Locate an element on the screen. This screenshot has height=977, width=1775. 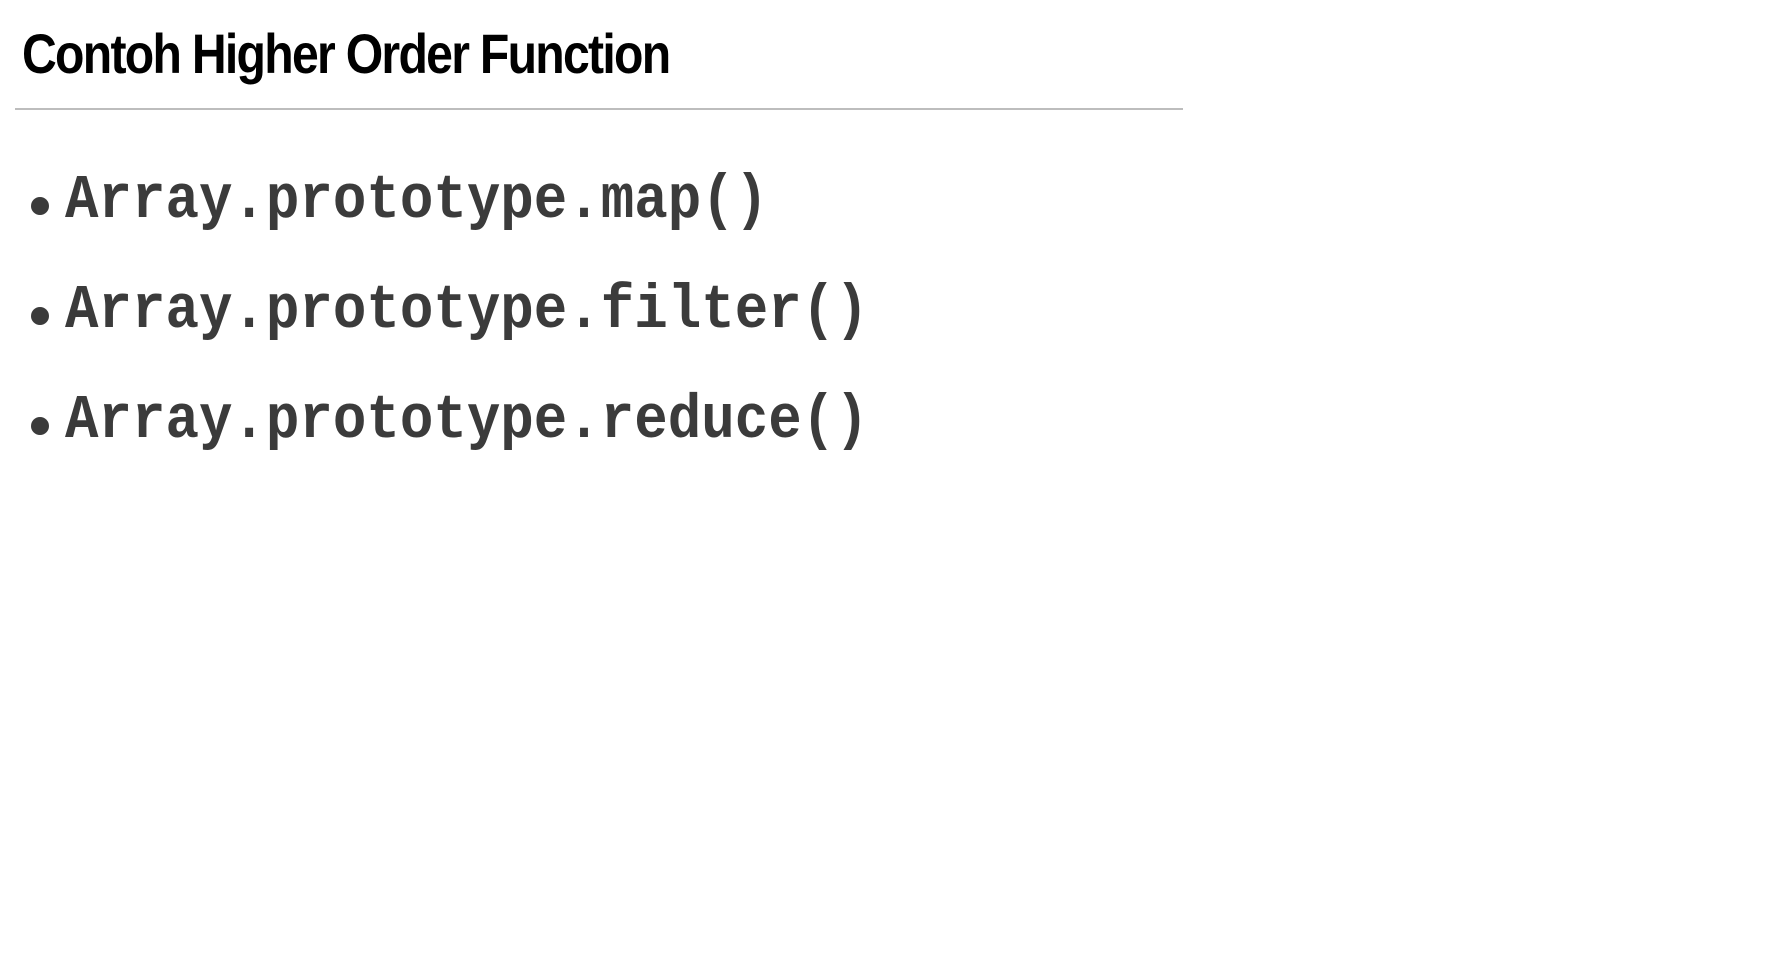
bullet-text-map: Array.prototype.map() is located at coordinates (417, 200).